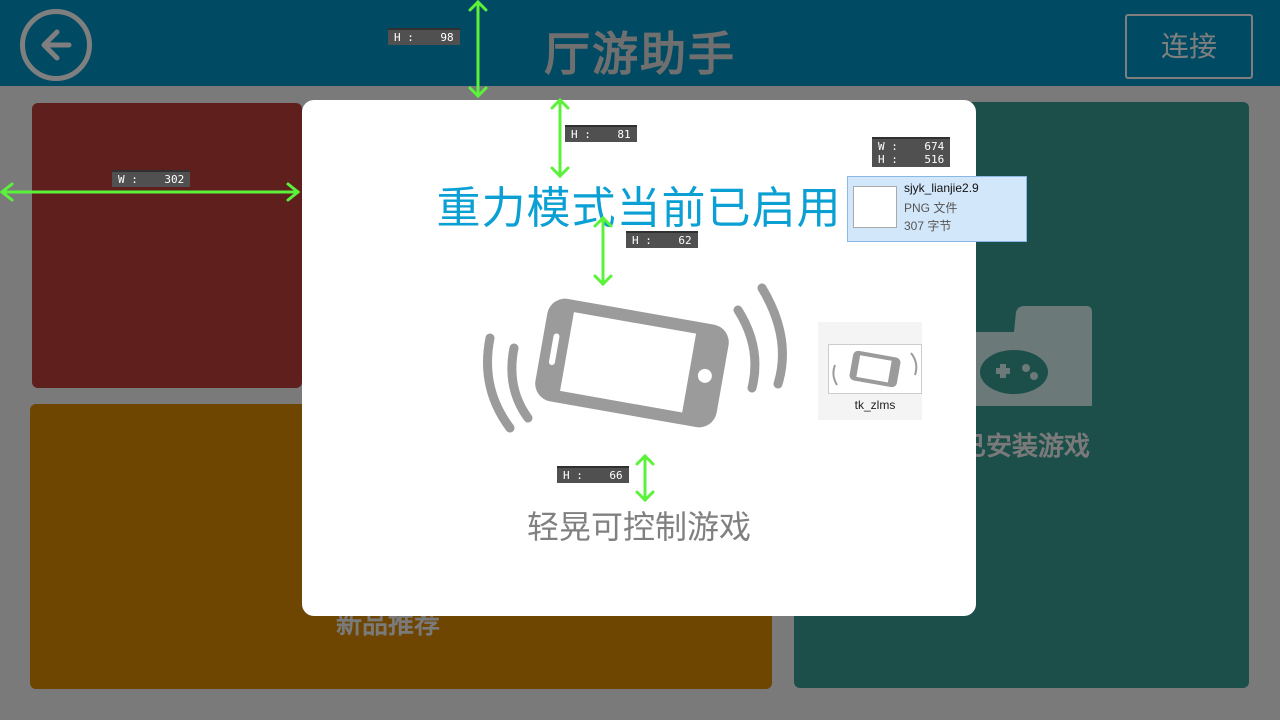 The width and height of the screenshot is (1280, 720). What do you see at coordinates (424, 36) in the screenshot?
I see `measure-tag-header: H : 98` at bounding box center [424, 36].